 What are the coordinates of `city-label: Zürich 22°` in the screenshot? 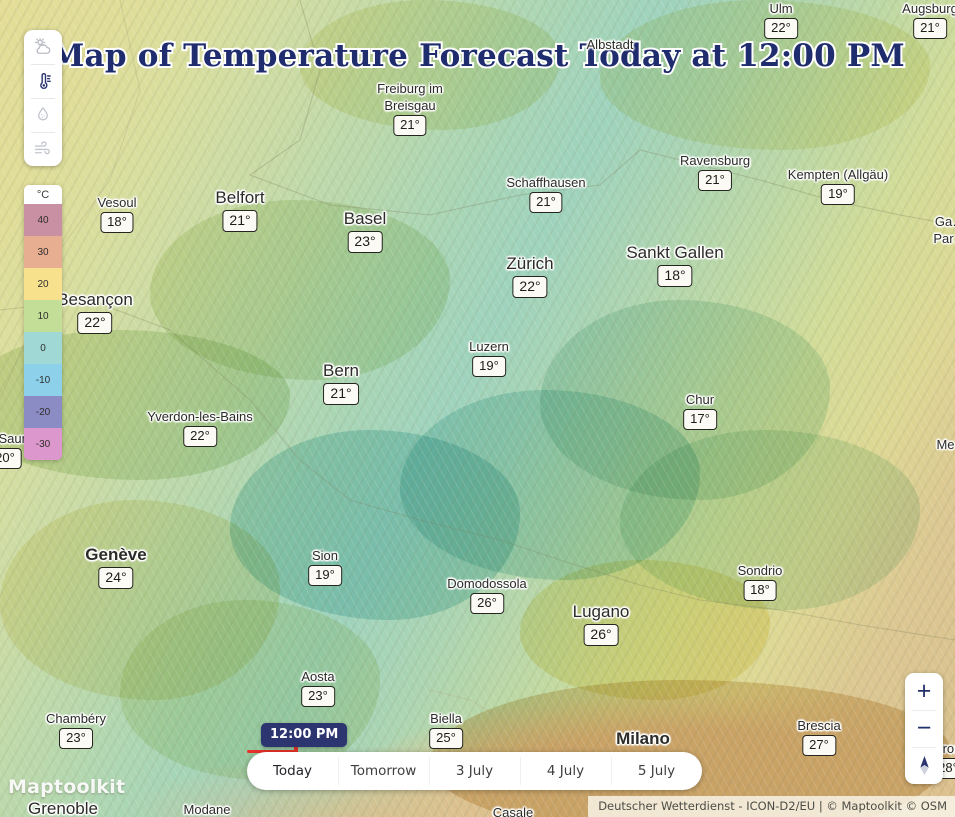 It's located at (530, 276).